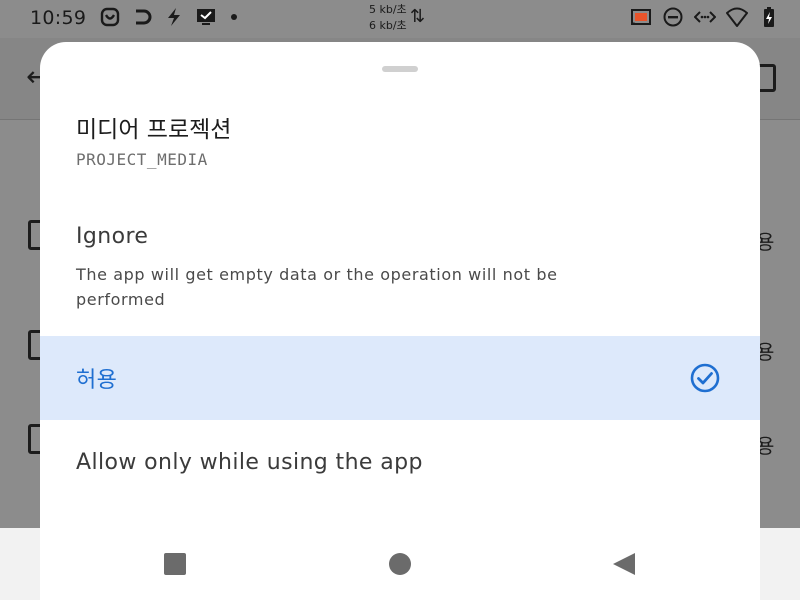 This screenshot has width=800, height=600. What do you see at coordinates (400, 378) in the screenshot?
I see `option-allow: 허용` at bounding box center [400, 378].